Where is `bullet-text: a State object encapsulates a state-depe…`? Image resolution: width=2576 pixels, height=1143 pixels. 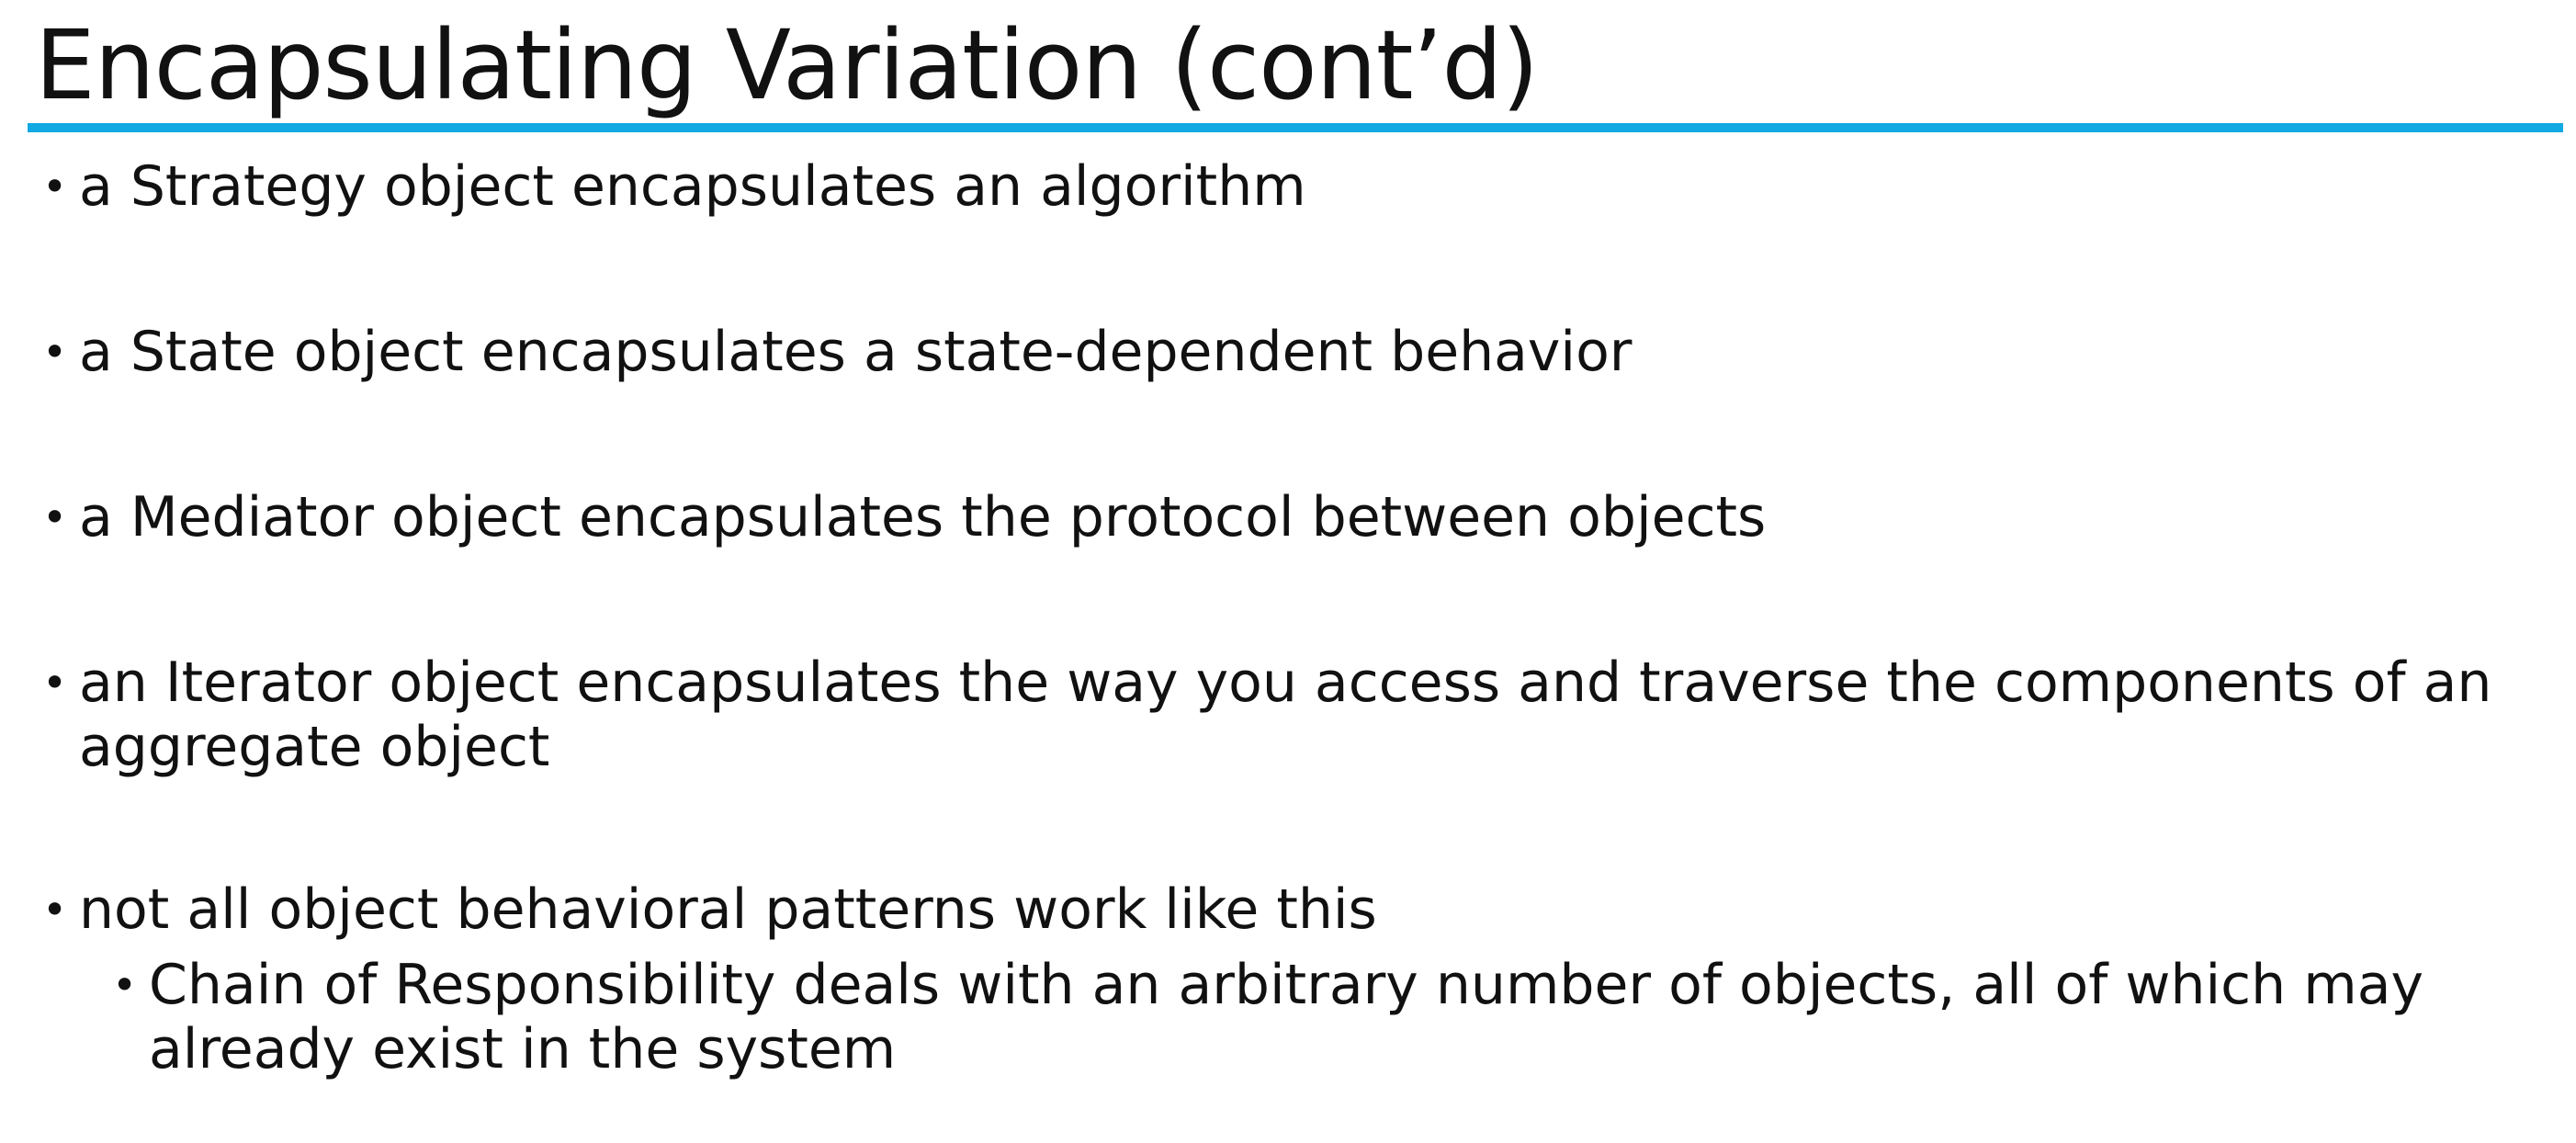 bullet-text: a State object encapsulates a state-depe… is located at coordinates (856, 352).